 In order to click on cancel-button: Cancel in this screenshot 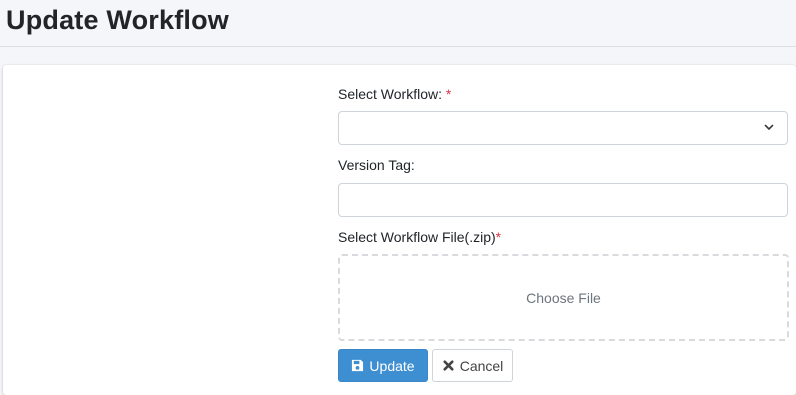, I will do `click(472, 365)`.